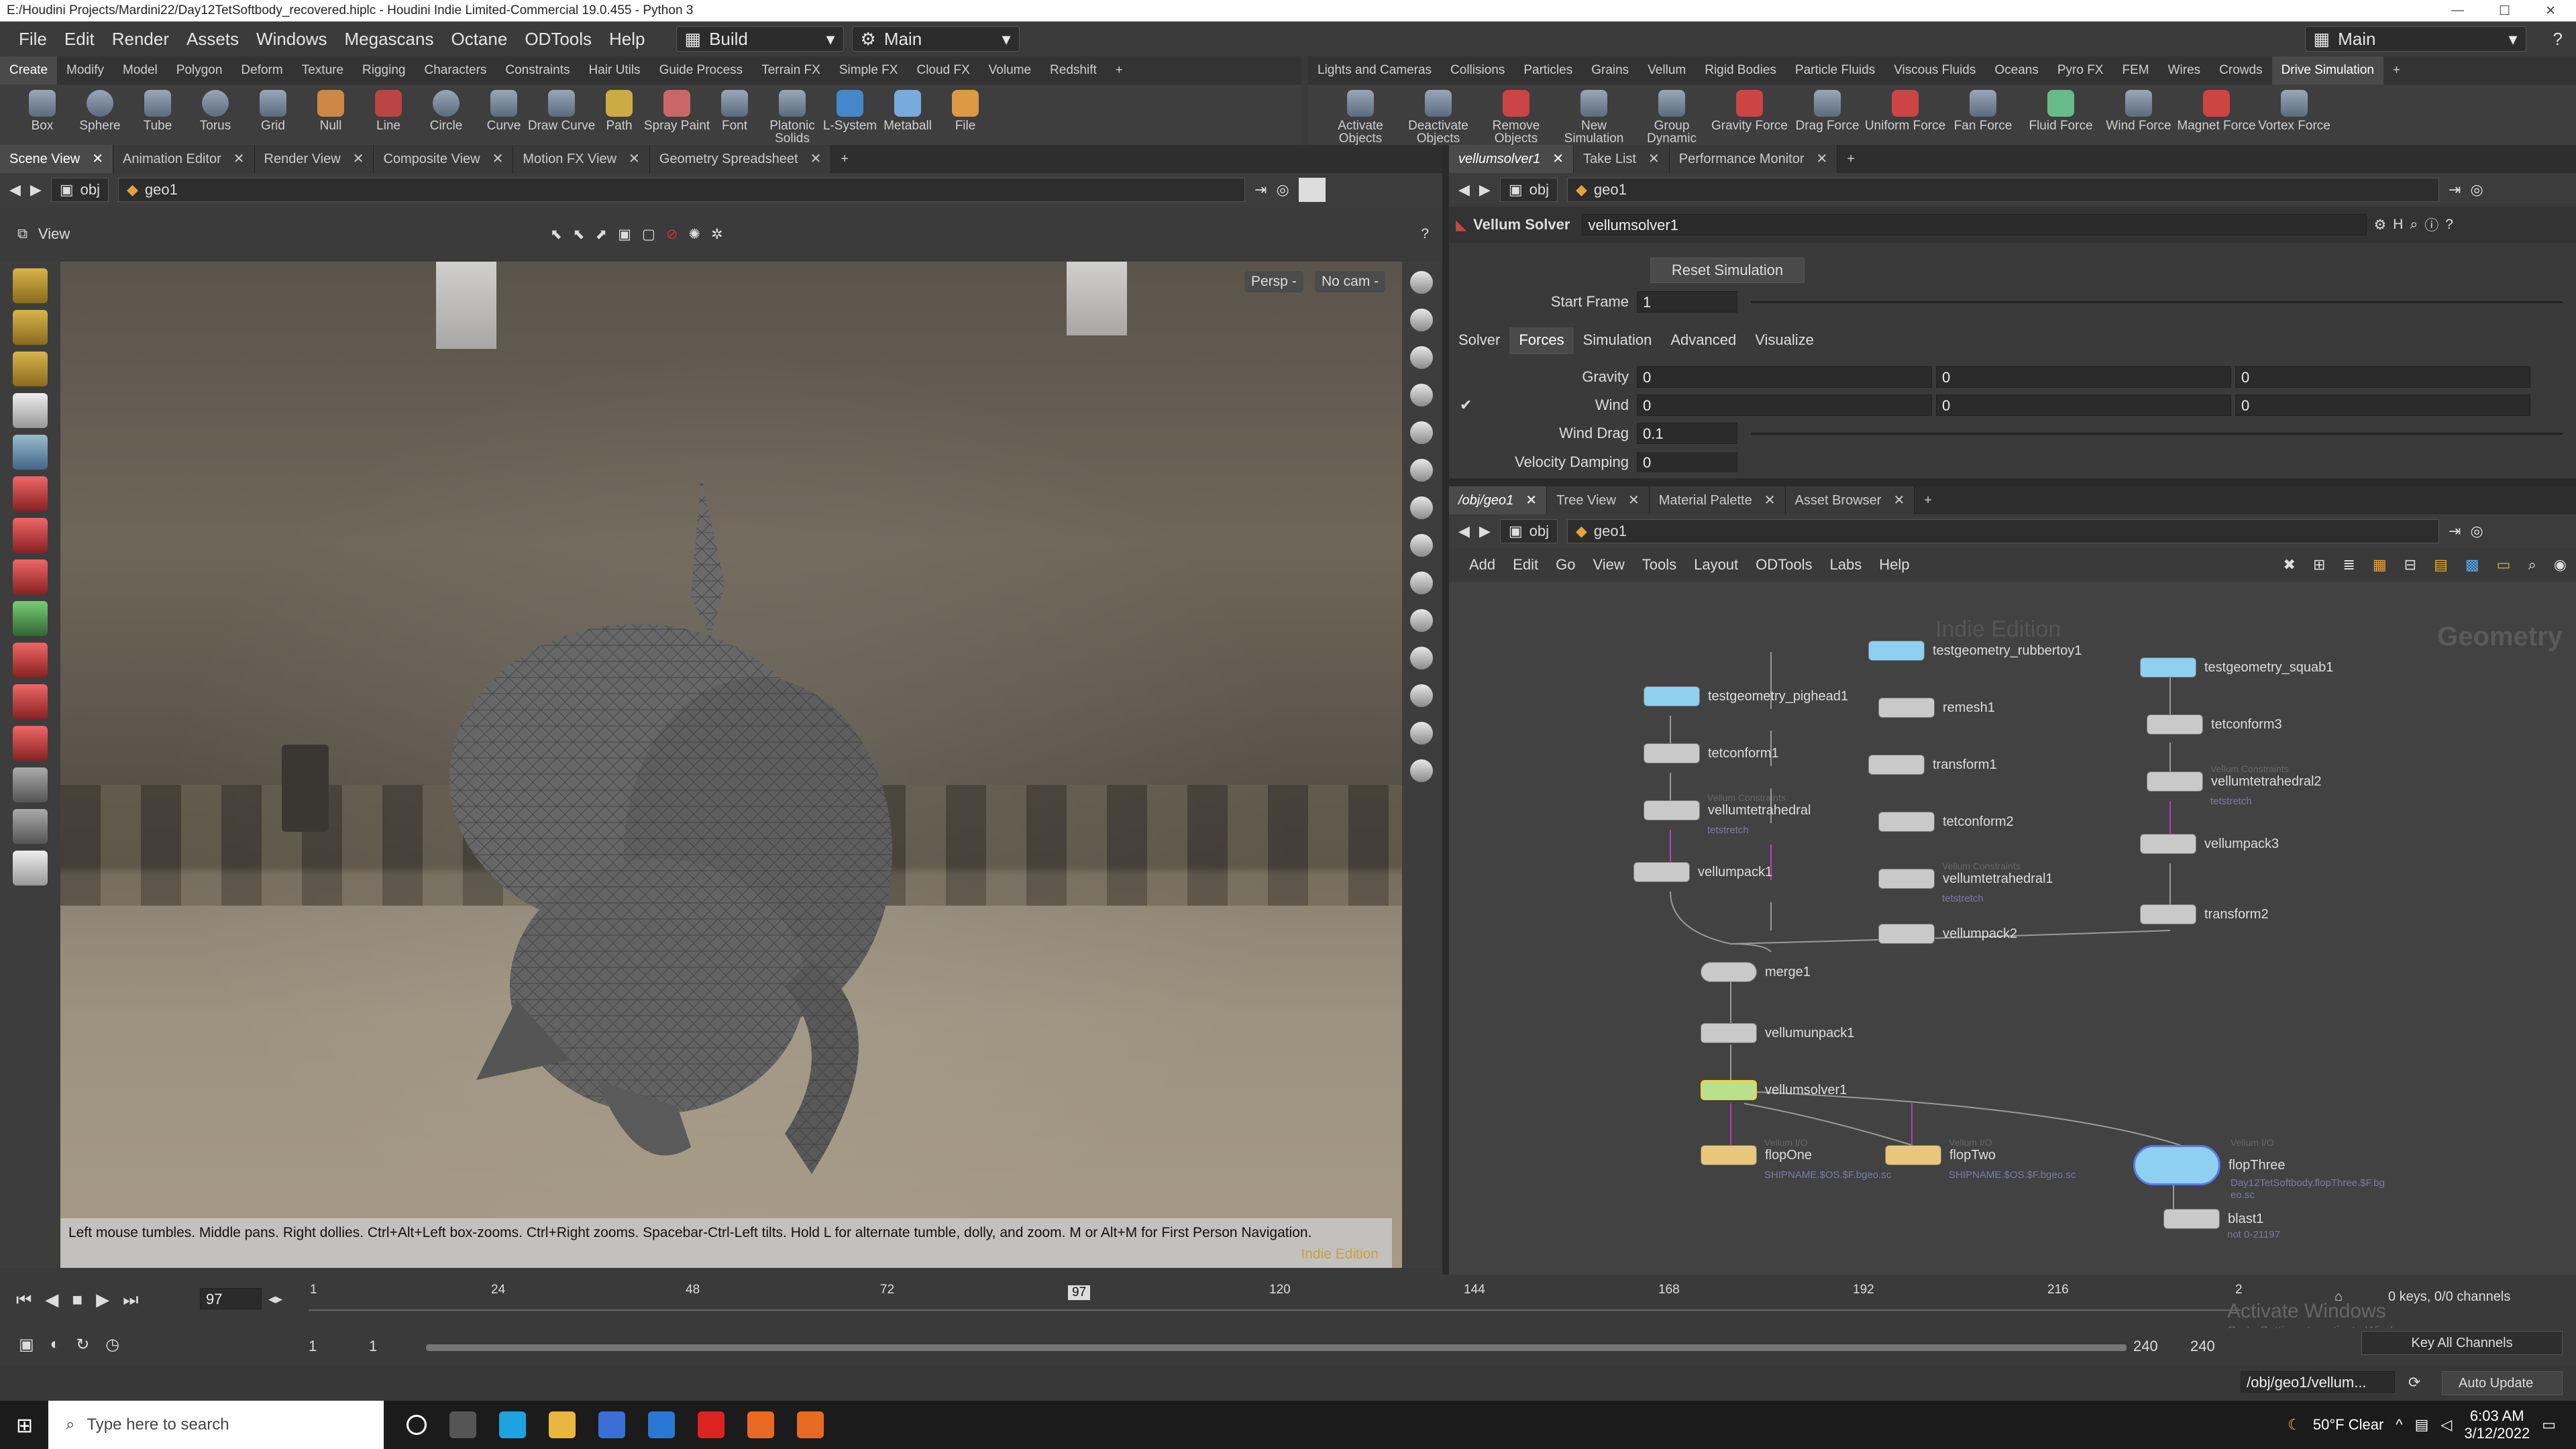  Describe the element at coordinates (215, 108) in the screenshot. I see `tool-torus: Torus` at that location.